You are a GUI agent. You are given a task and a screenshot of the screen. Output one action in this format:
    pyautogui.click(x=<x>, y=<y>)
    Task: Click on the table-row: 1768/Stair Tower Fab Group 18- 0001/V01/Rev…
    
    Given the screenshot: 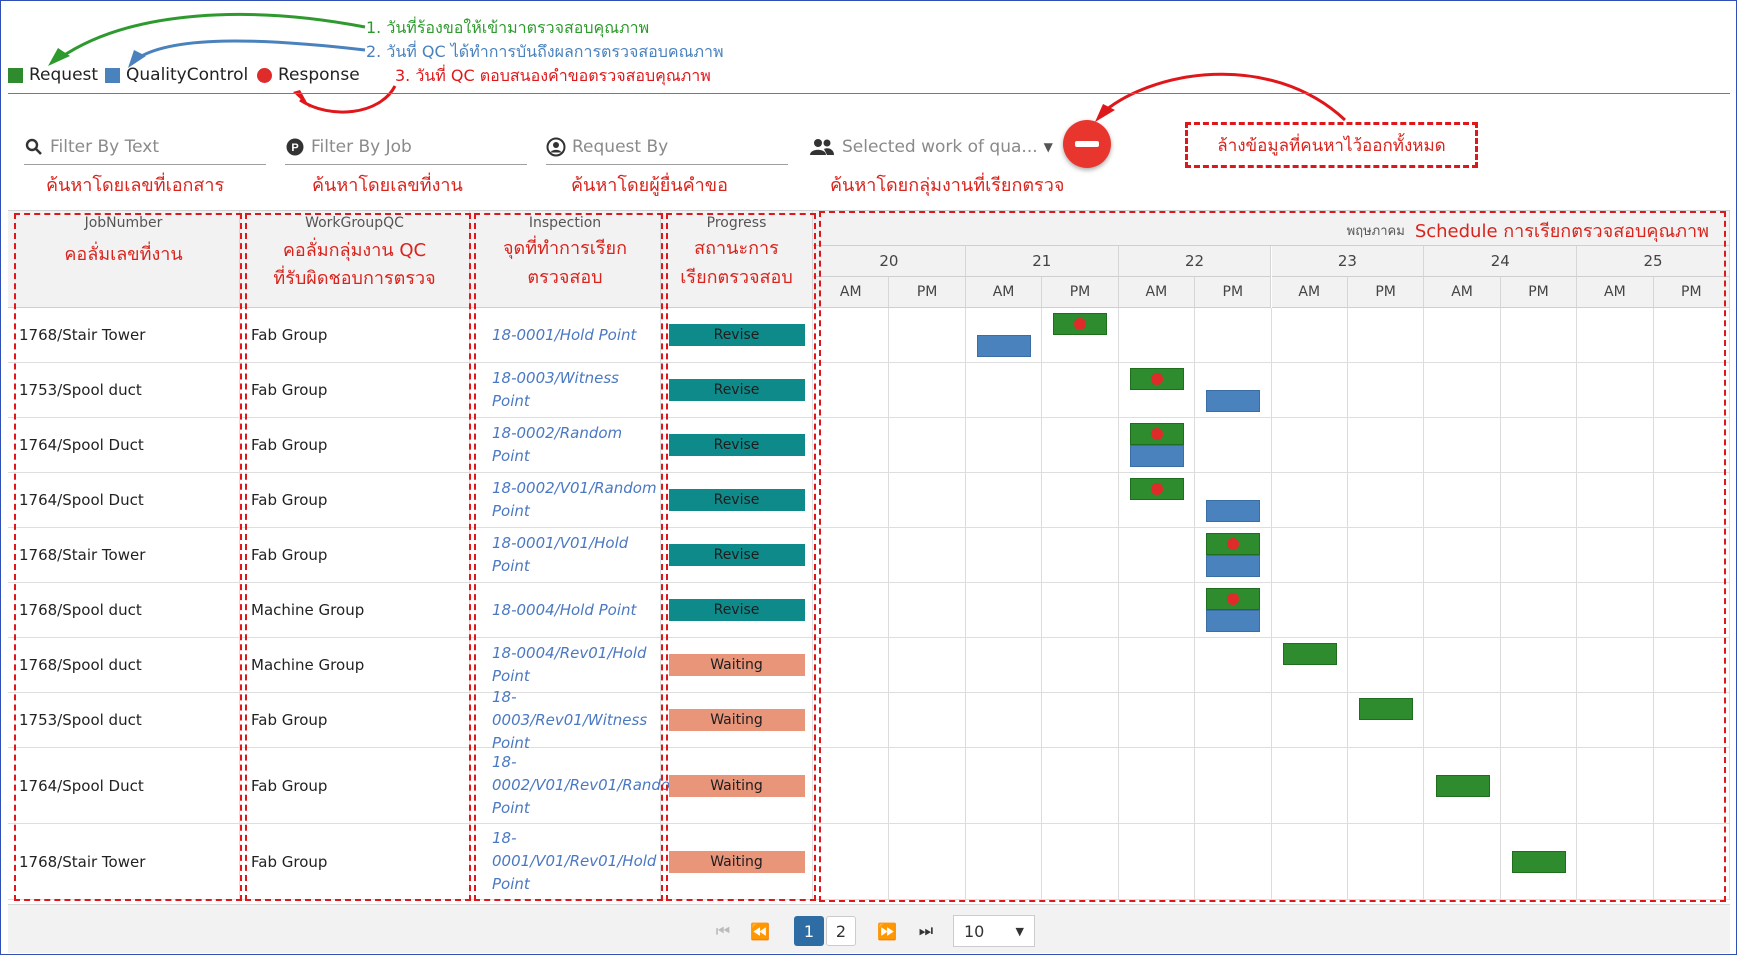 What is the action you would take?
    pyautogui.click(x=869, y=862)
    